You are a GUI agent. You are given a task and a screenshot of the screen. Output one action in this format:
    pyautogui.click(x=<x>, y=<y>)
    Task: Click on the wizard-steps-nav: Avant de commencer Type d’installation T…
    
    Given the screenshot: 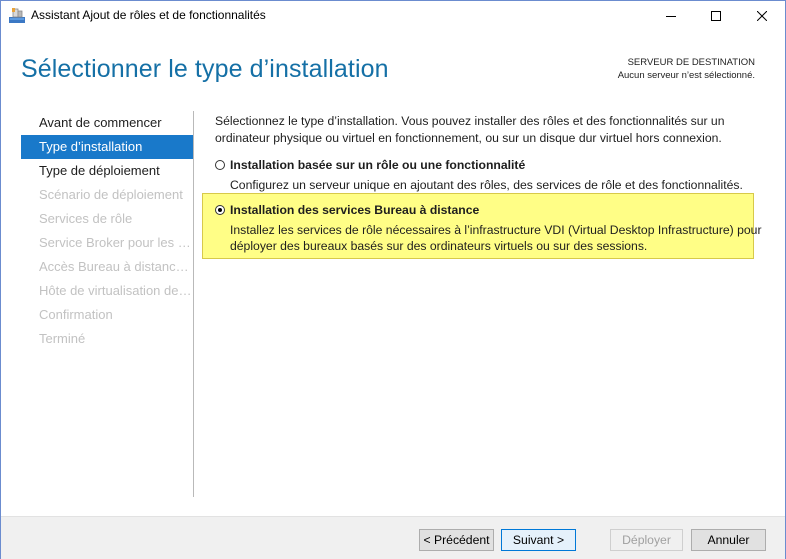 What is the action you would take?
    pyautogui.click(x=107, y=231)
    